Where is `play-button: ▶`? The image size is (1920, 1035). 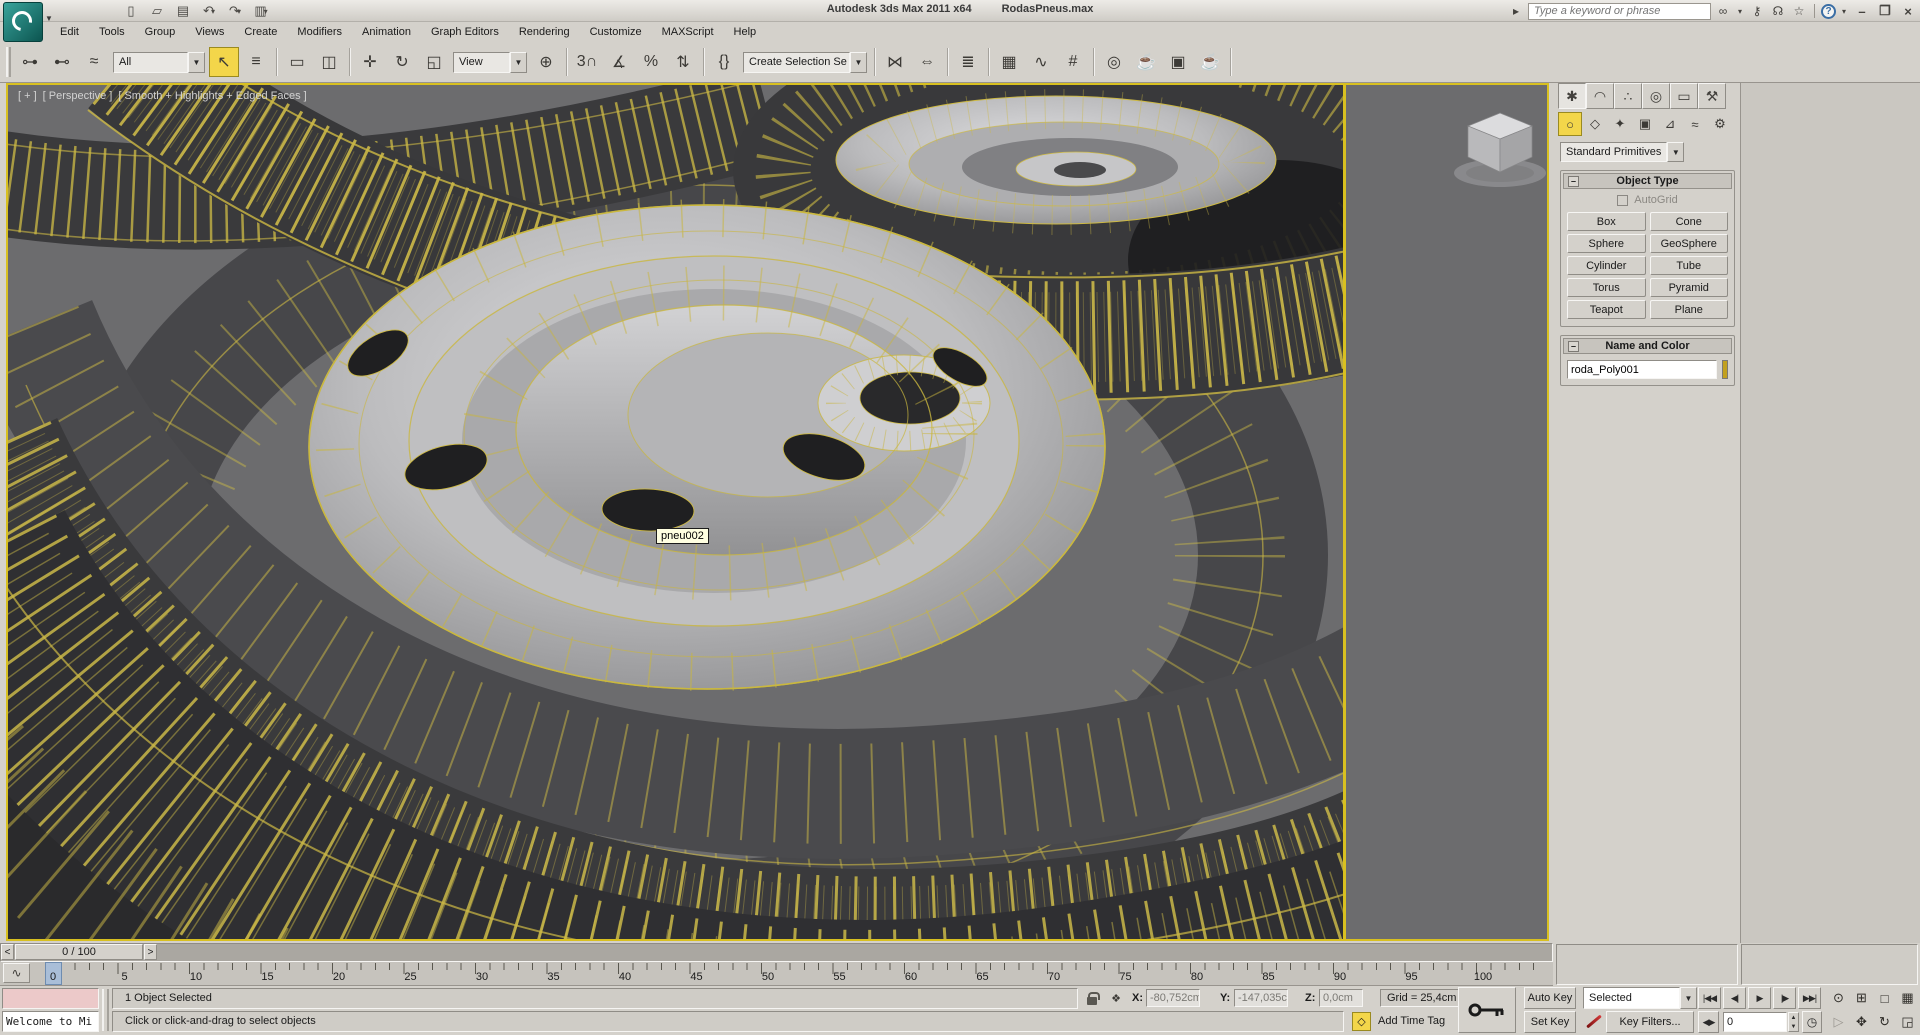
play-button: ▶ is located at coordinates (1759, 998).